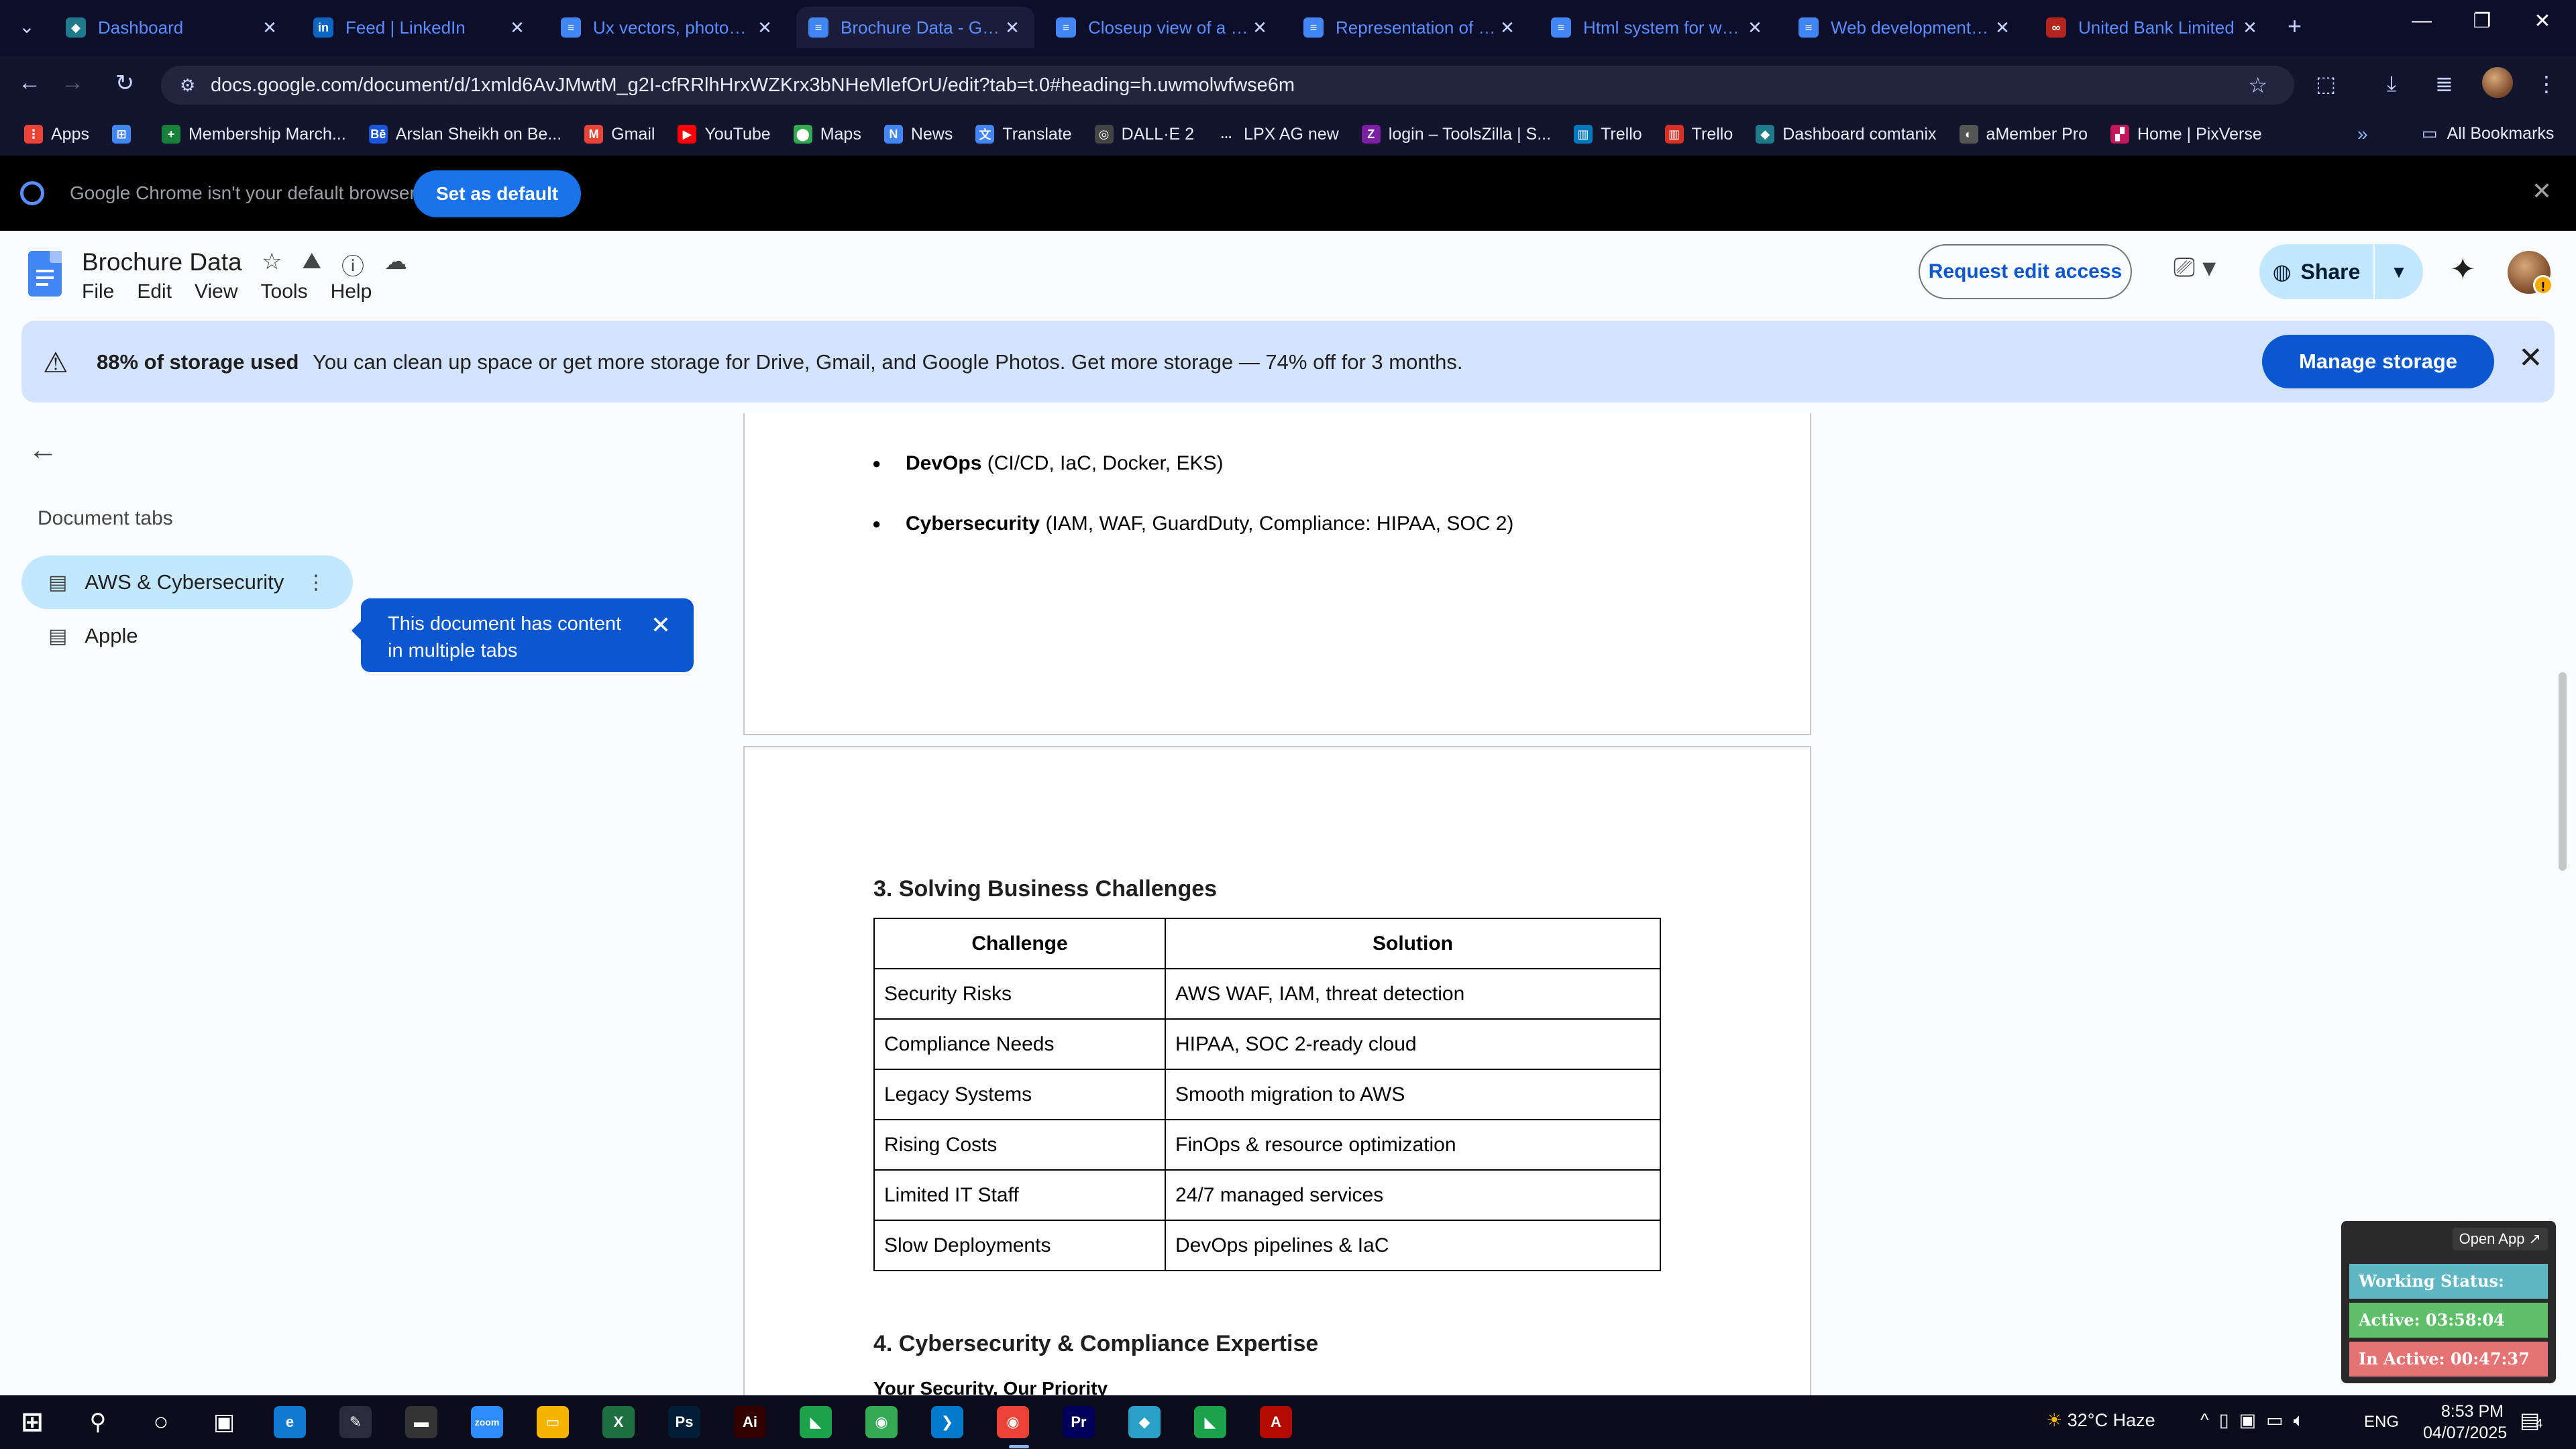  I want to click on bookmark-item: ⊞, so click(125, 134).